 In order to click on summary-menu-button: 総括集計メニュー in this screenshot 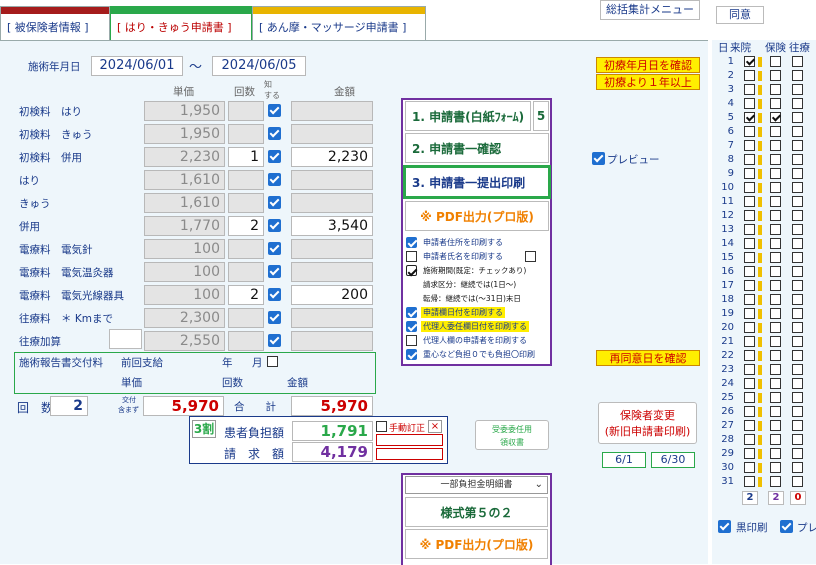, I will do `click(650, 10)`.